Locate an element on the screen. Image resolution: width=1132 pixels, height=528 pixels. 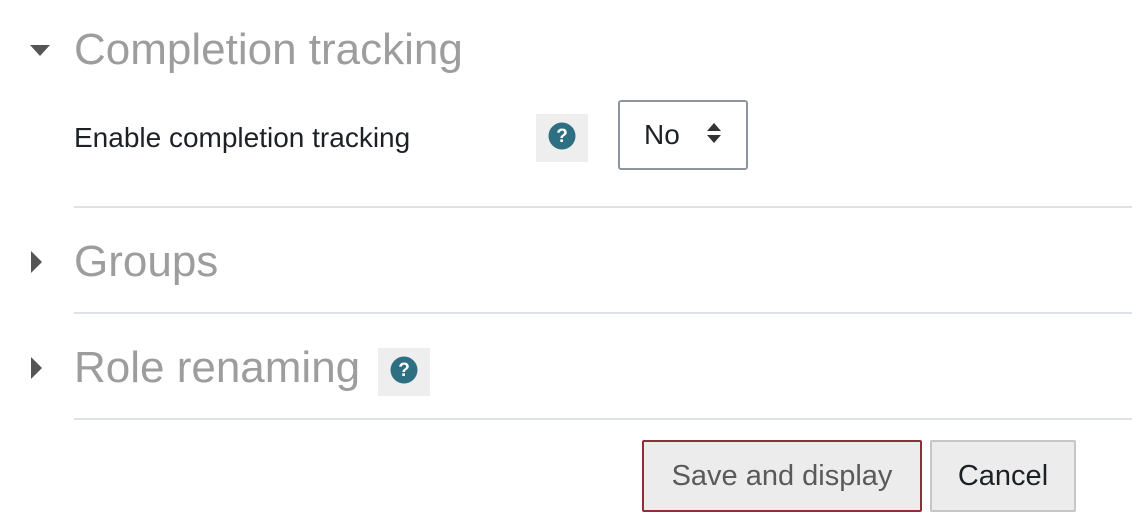
section-header-groups: Groups is located at coordinates (123, 262).